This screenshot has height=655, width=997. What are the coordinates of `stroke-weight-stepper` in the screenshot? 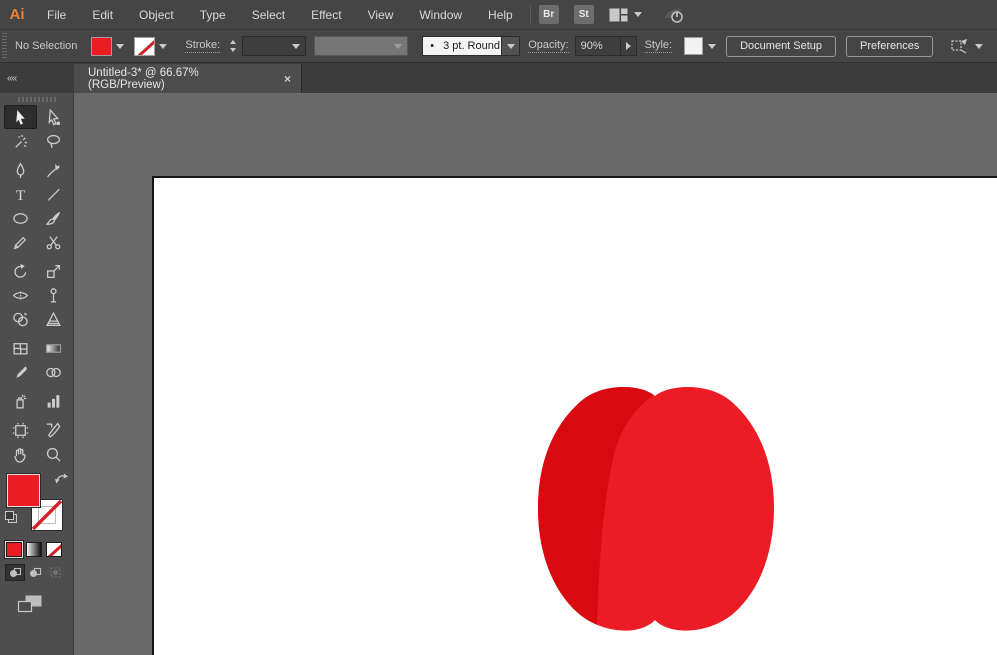 It's located at (233, 46).